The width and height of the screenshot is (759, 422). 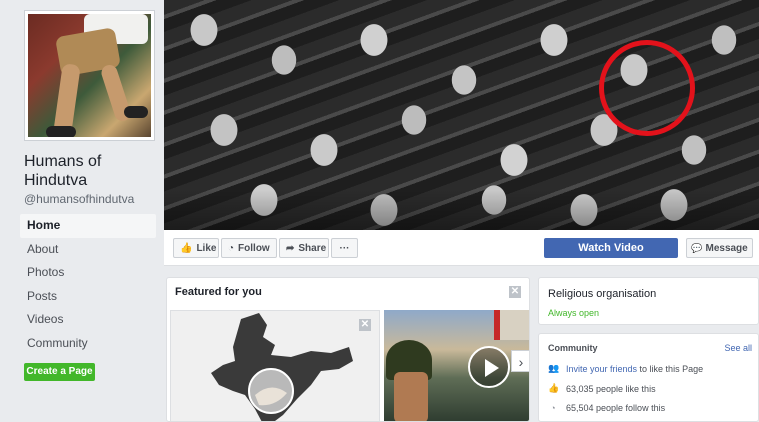 What do you see at coordinates (611, 388) in the screenshot?
I see `likes-count: 63,035 people like this` at bounding box center [611, 388].